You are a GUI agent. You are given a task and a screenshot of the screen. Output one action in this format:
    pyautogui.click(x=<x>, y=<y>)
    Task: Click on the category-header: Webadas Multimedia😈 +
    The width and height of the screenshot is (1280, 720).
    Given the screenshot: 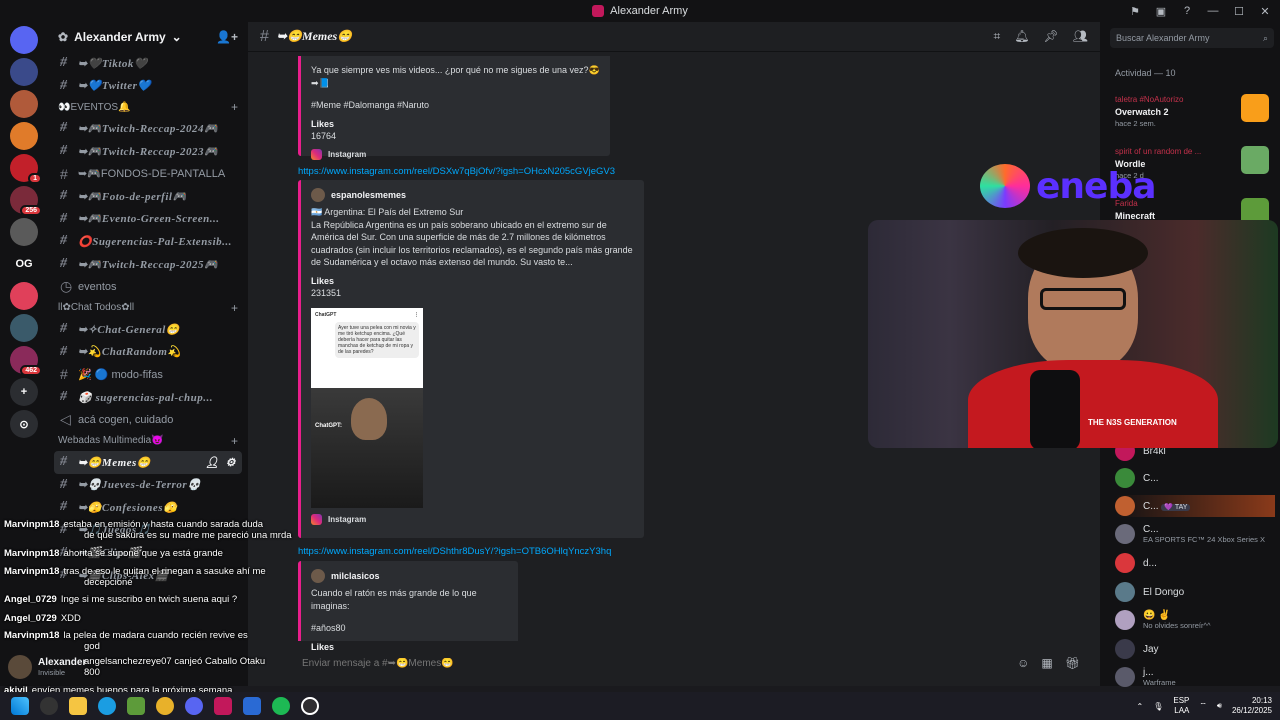 What is the action you would take?
    pyautogui.click(x=148, y=441)
    